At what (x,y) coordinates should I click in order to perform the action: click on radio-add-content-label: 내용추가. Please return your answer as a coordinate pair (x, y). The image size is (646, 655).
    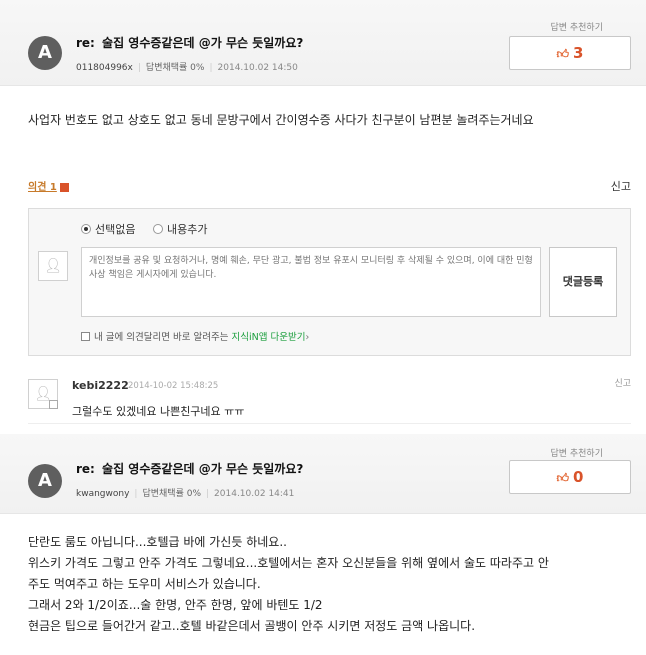
    Looking at the image, I should click on (187, 229).